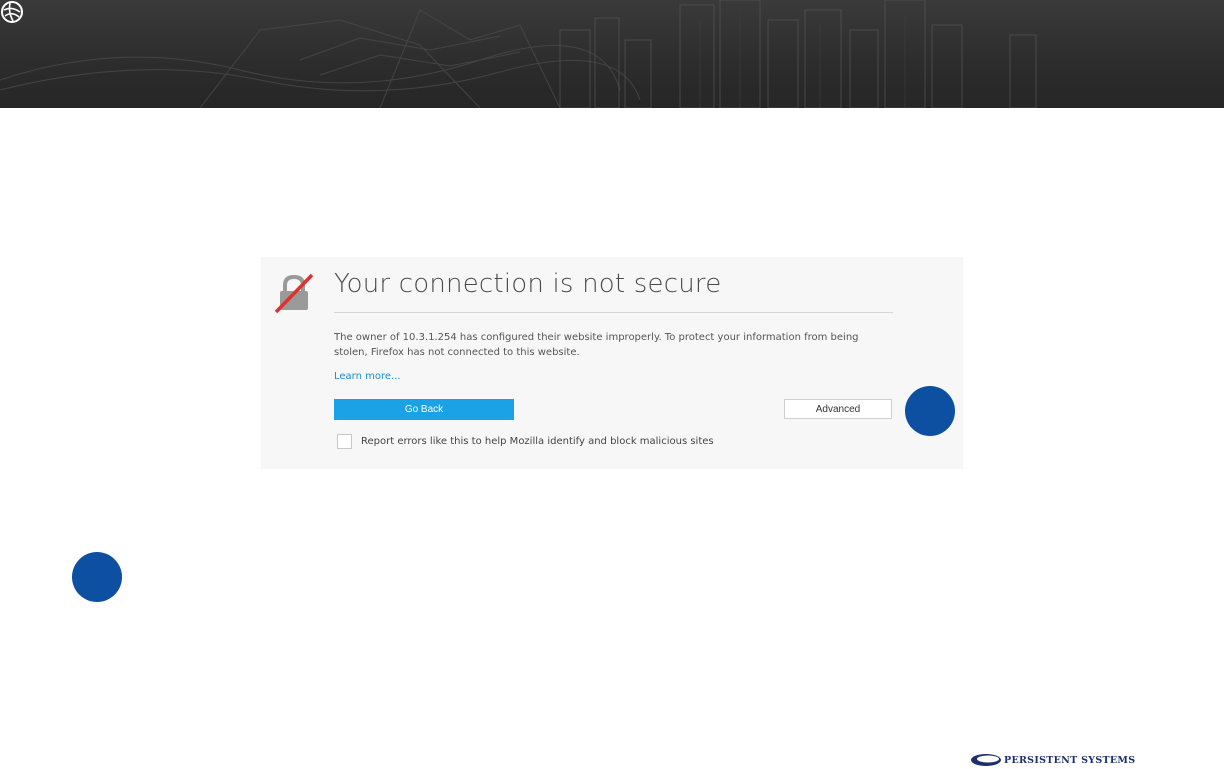 This screenshot has height=769, width=1224. What do you see at coordinates (1070, 760) in the screenshot?
I see `brand-name: PERSISTENT SYSTEMS` at bounding box center [1070, 760].